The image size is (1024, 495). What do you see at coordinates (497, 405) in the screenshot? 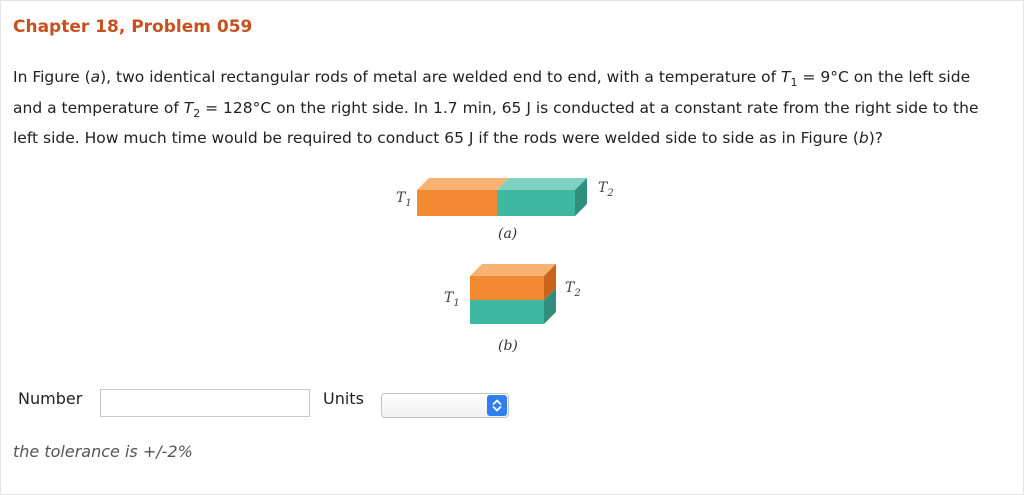
I see `chevron-up-down-icon` at bounding box center [497, 405].